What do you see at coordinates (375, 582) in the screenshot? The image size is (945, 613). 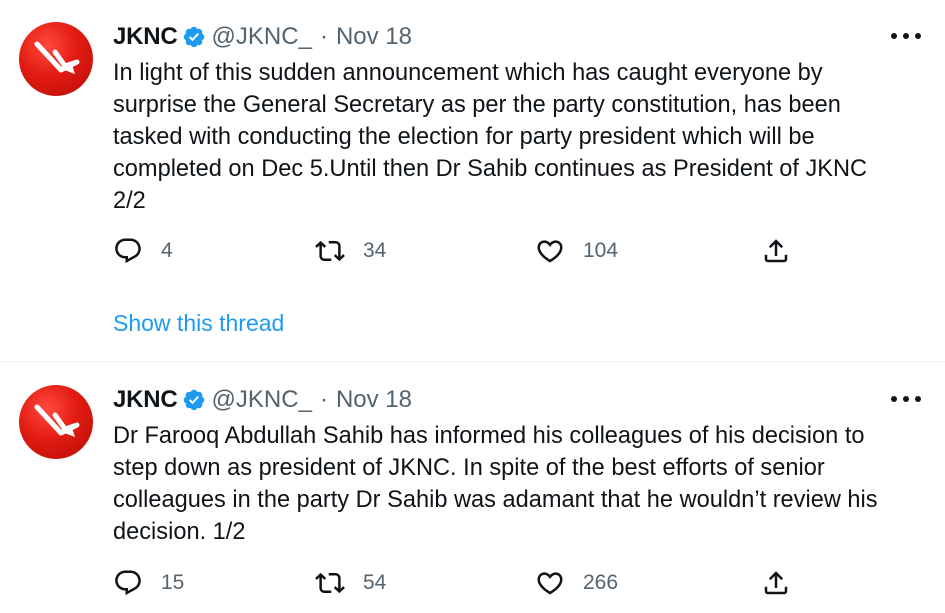 I see `retweet-count: 54` at bounding box center [375, 582].